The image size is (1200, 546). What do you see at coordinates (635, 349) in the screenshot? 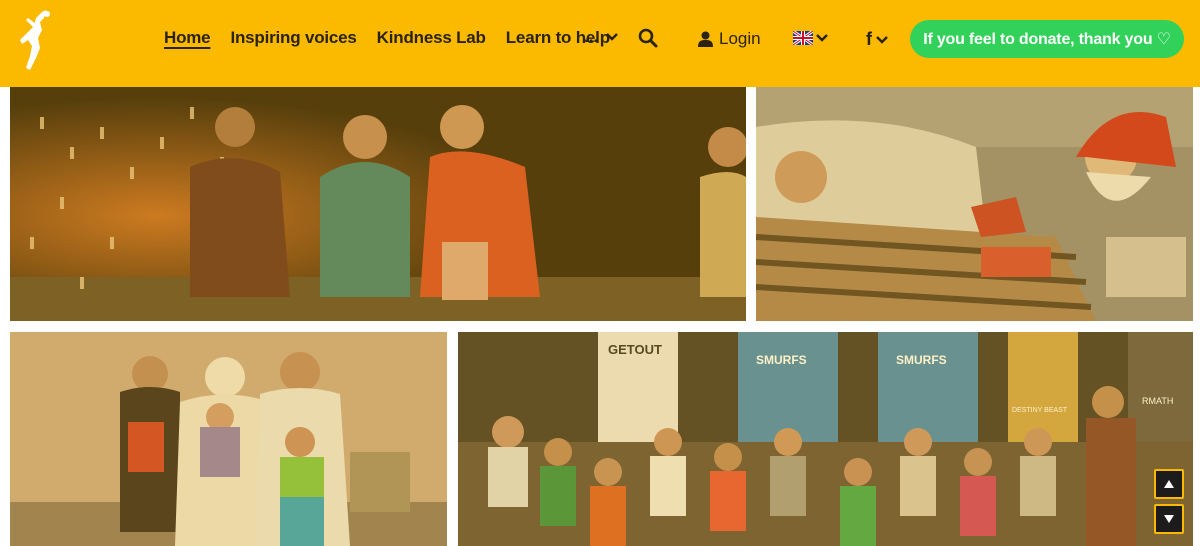
I see `poster-title-getout: GETOUT` at bounding box center [635, 349].